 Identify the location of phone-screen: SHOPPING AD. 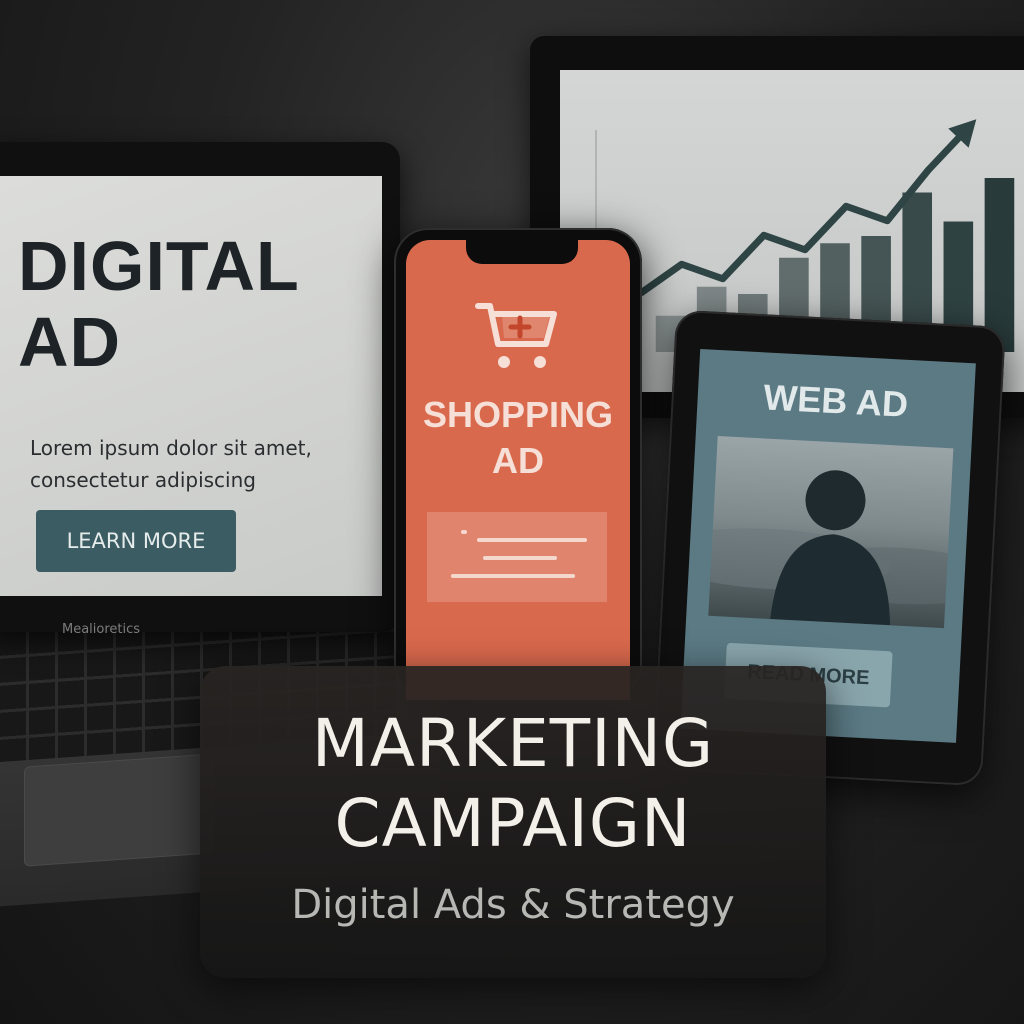
(518, 470).